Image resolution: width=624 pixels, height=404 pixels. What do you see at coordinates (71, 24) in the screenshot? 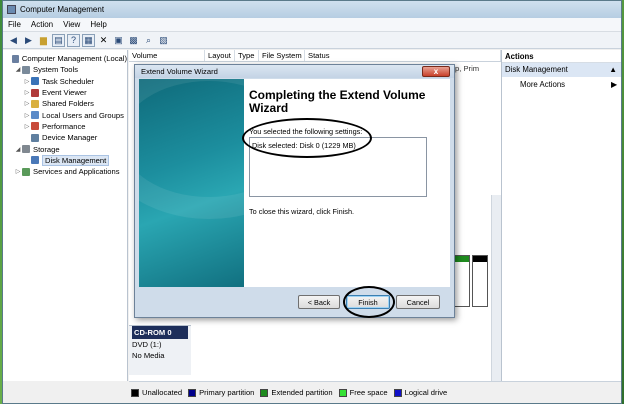
I see `menu-view: View` at bounding box center [71, 24].